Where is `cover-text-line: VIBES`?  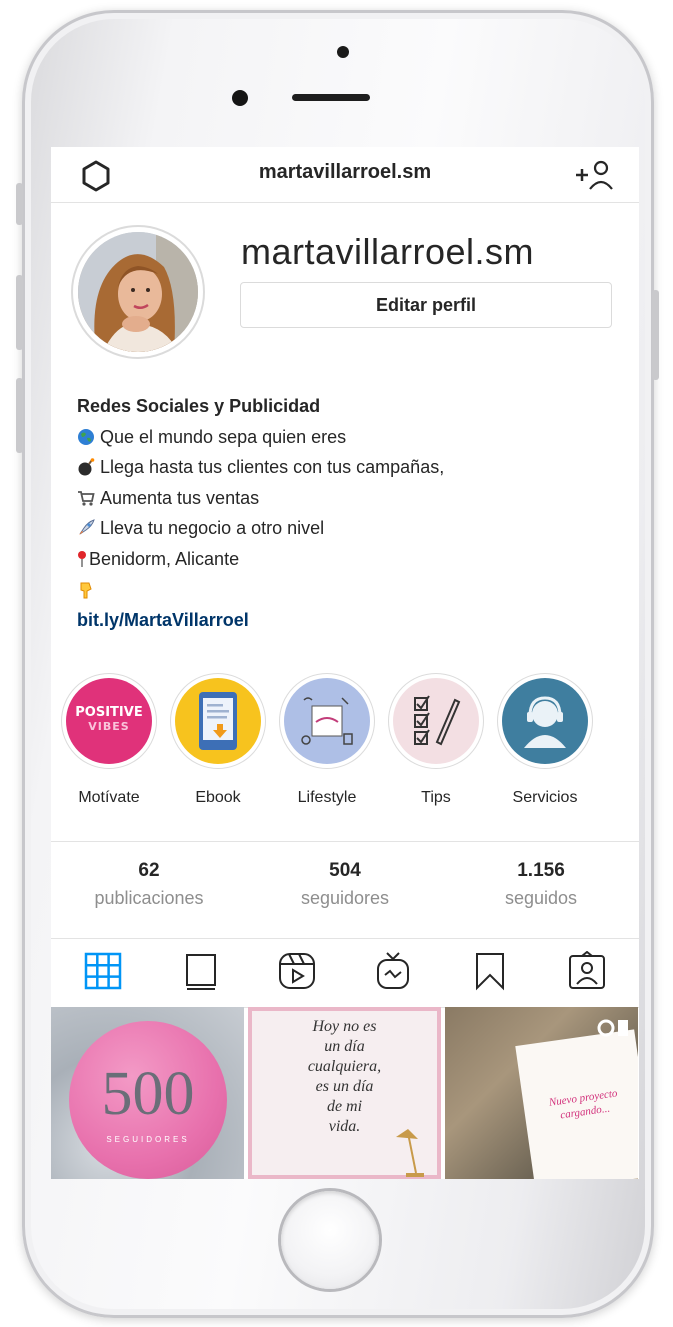 cover-text-line: VIBES is located at coordinates (109, 726).